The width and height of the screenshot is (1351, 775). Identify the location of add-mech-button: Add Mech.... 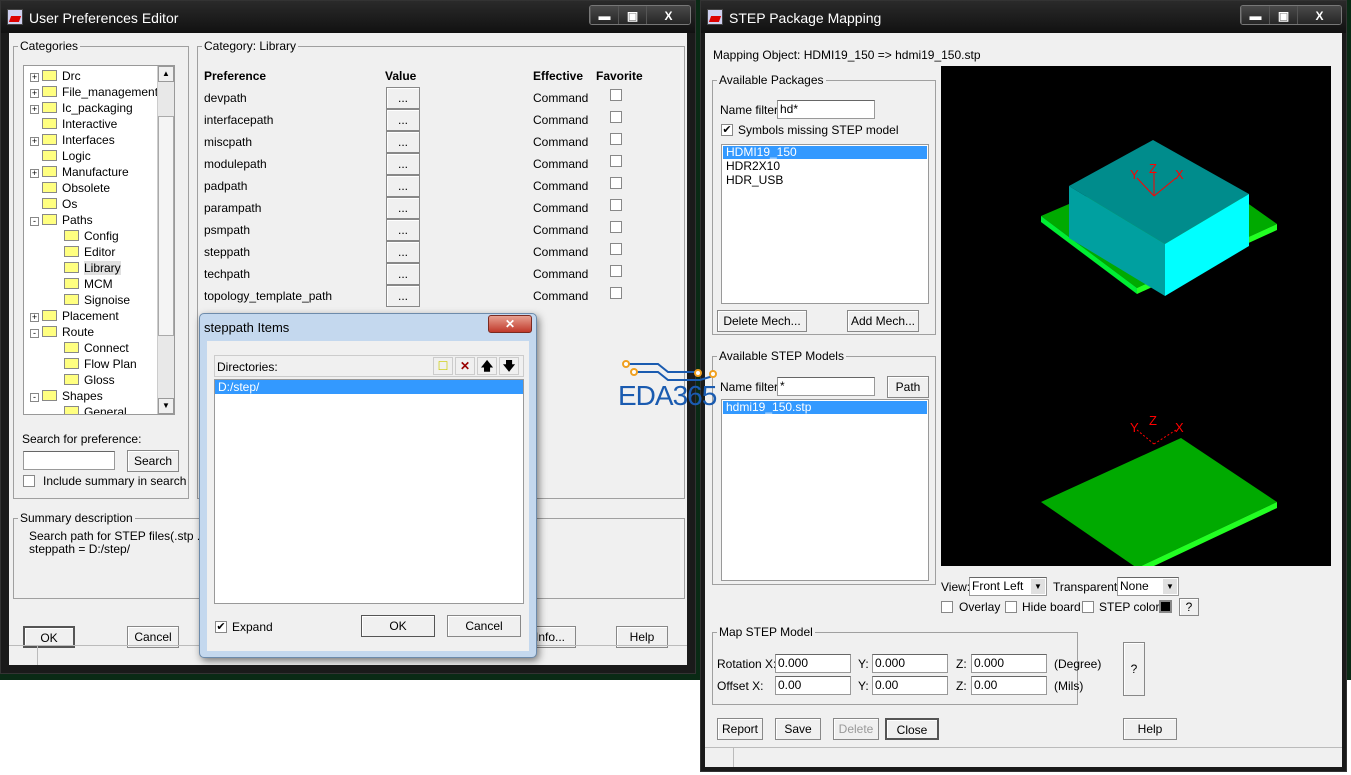
(883, 321).